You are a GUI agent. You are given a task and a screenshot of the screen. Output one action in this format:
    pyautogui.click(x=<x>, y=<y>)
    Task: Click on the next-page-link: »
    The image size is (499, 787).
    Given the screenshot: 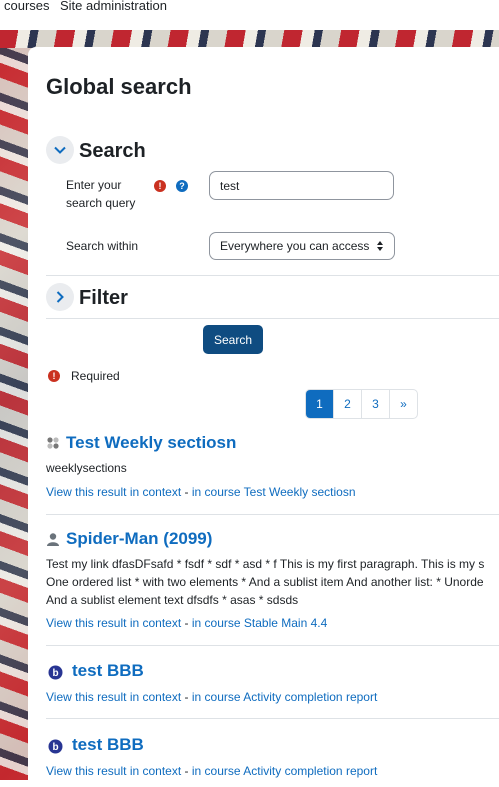 What is the action you would take?
    pyautogui.click(x=403, y=404)
    